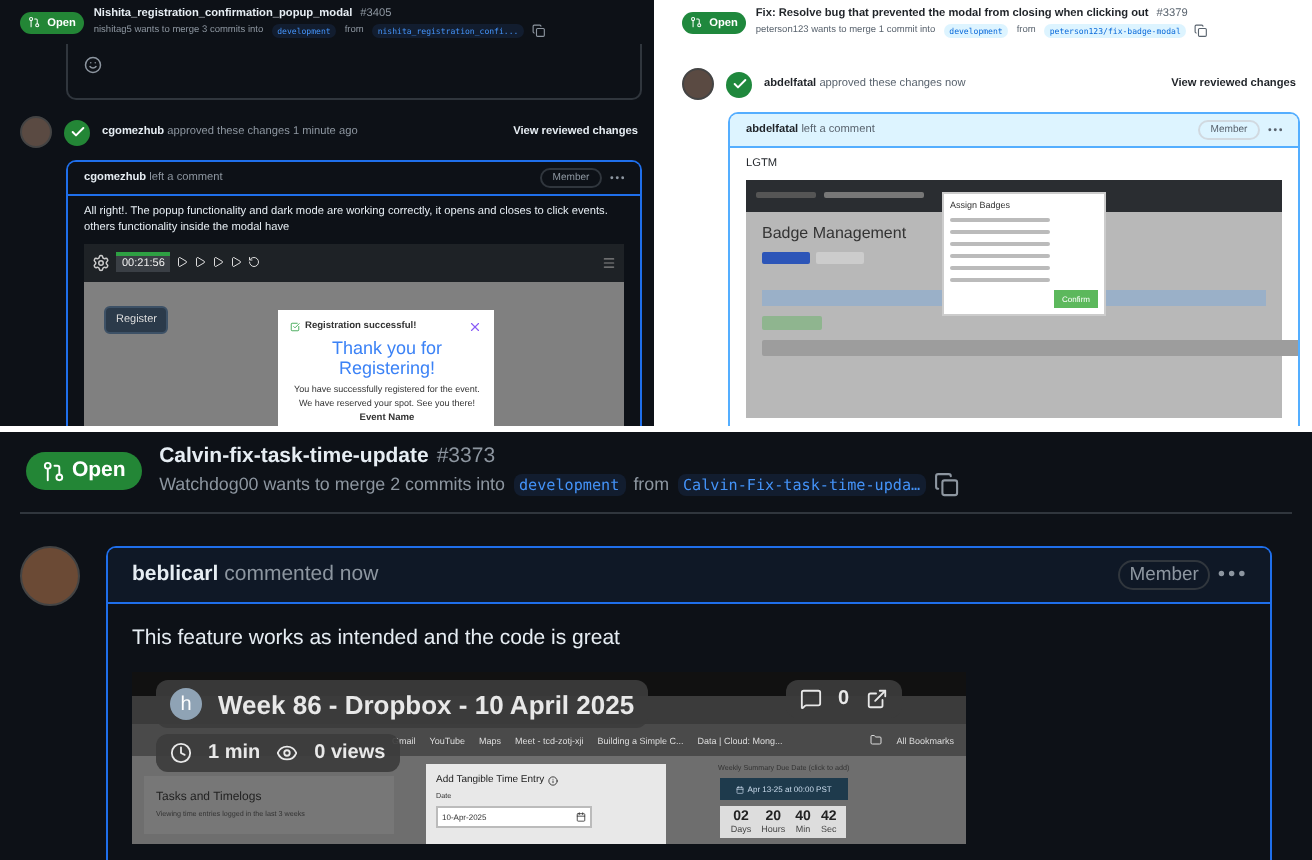  I want to click on folder-icon, so click(876, 740).